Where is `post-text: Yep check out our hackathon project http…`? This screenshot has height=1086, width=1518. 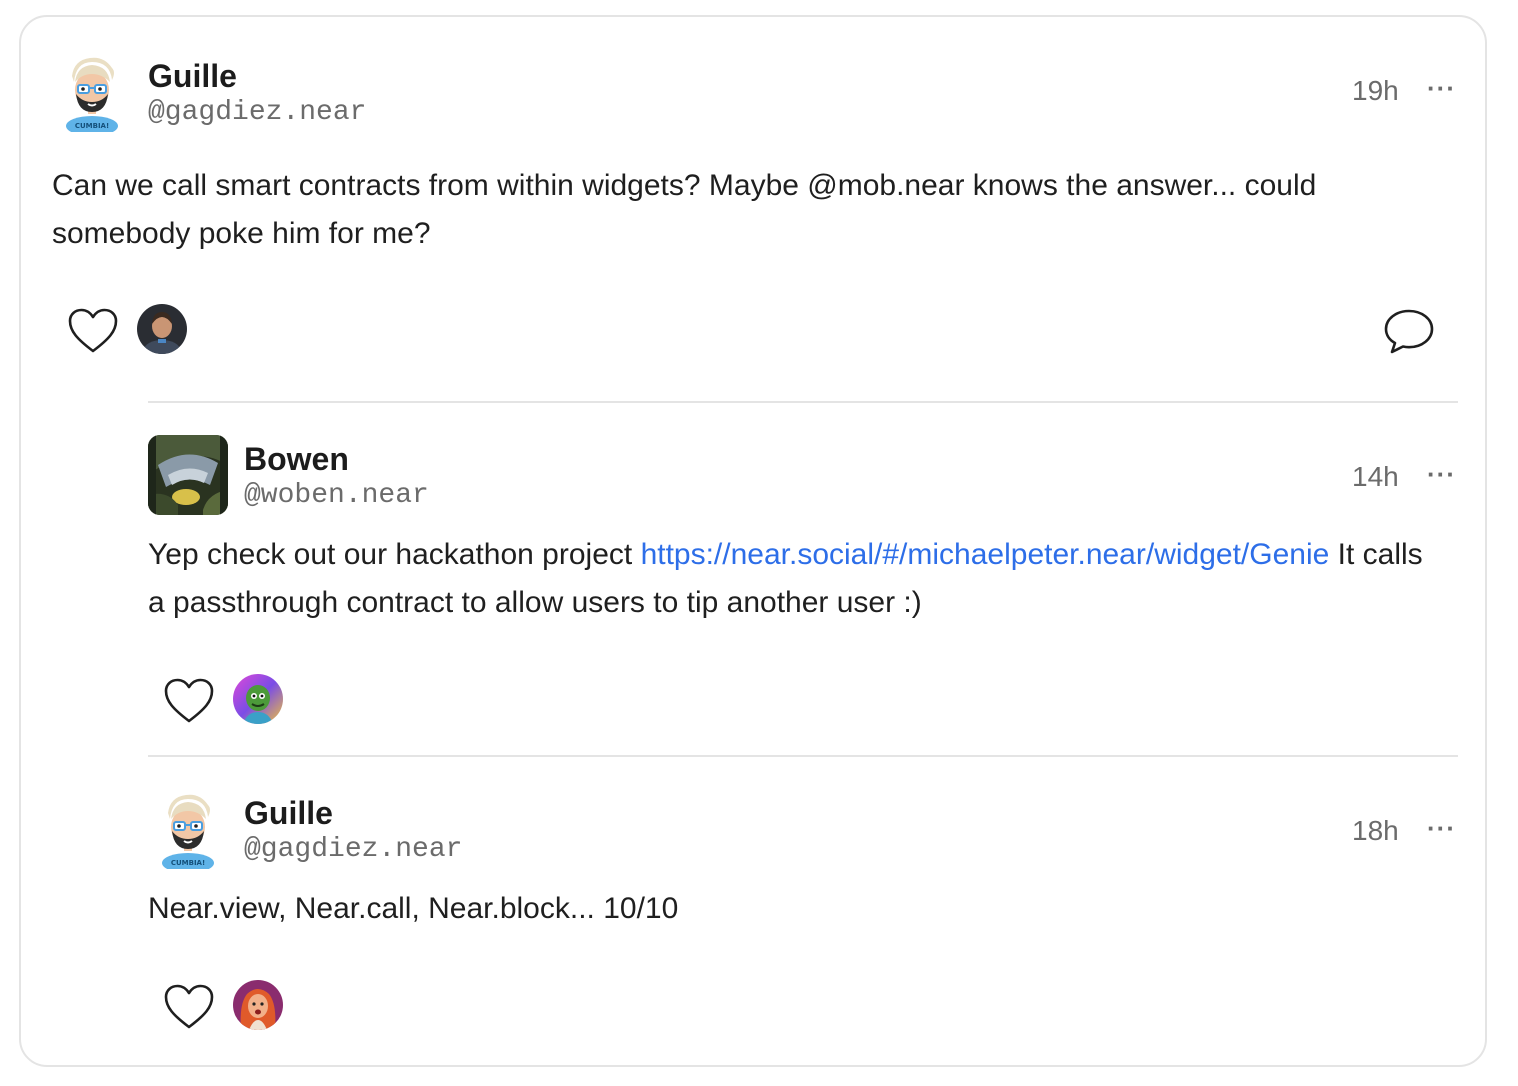 post-text: Yep check out our hackathon project http… is located at coordinates (793, 579).